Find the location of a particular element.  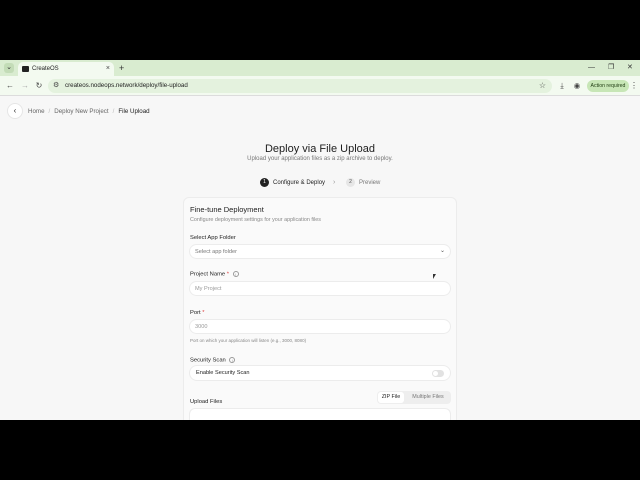

card-title: Fine-tune Deployment is located at coordinates (227, 209).